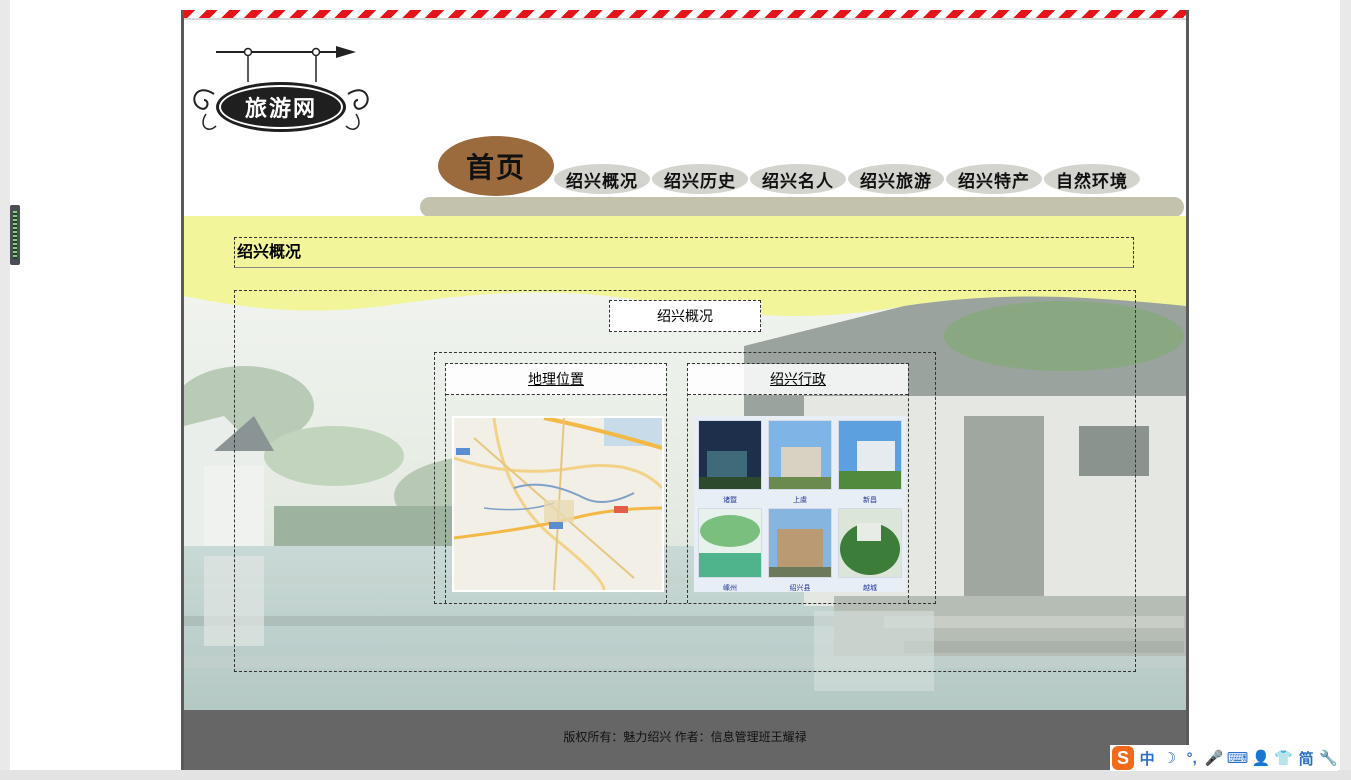 Image resolution: width=1351 pixels, height=780 pixels. I want to click on district-thumb: 新昌, so click(870, 462).